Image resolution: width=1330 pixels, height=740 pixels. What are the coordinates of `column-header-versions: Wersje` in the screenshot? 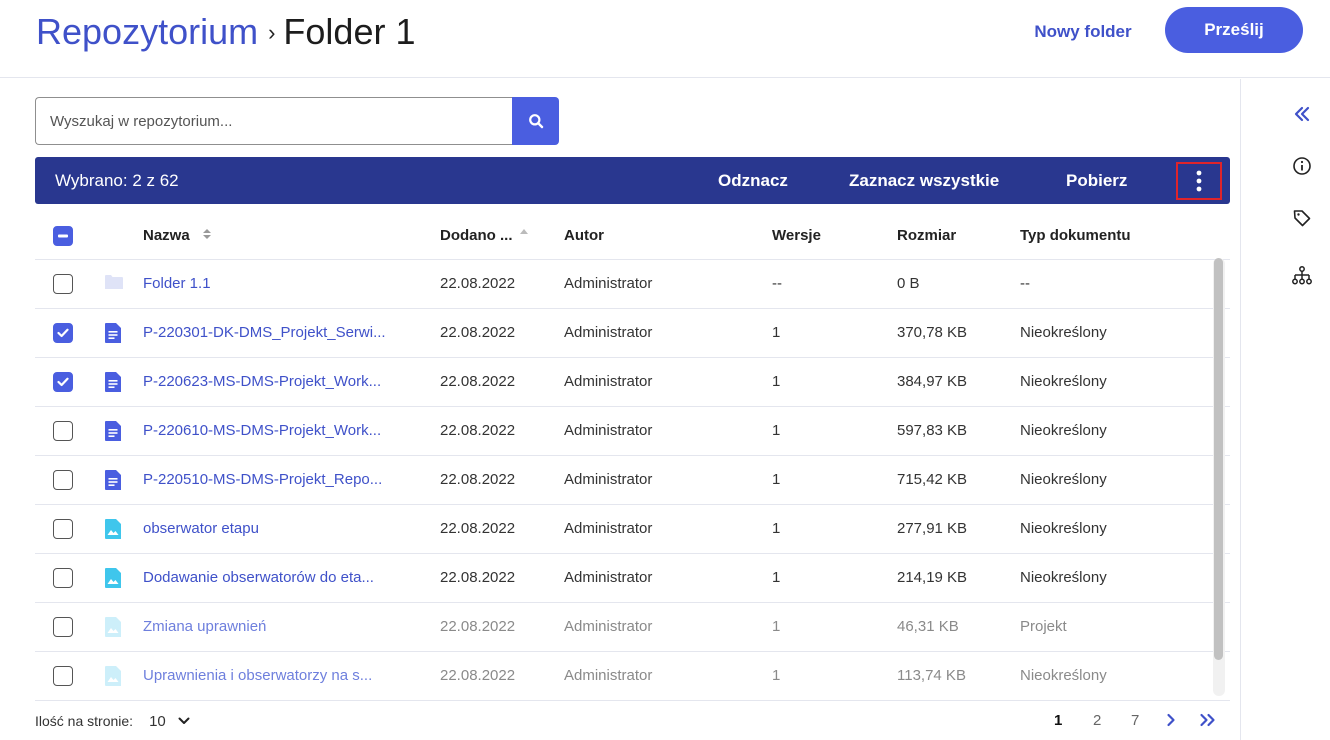 It's located at (796, 236).